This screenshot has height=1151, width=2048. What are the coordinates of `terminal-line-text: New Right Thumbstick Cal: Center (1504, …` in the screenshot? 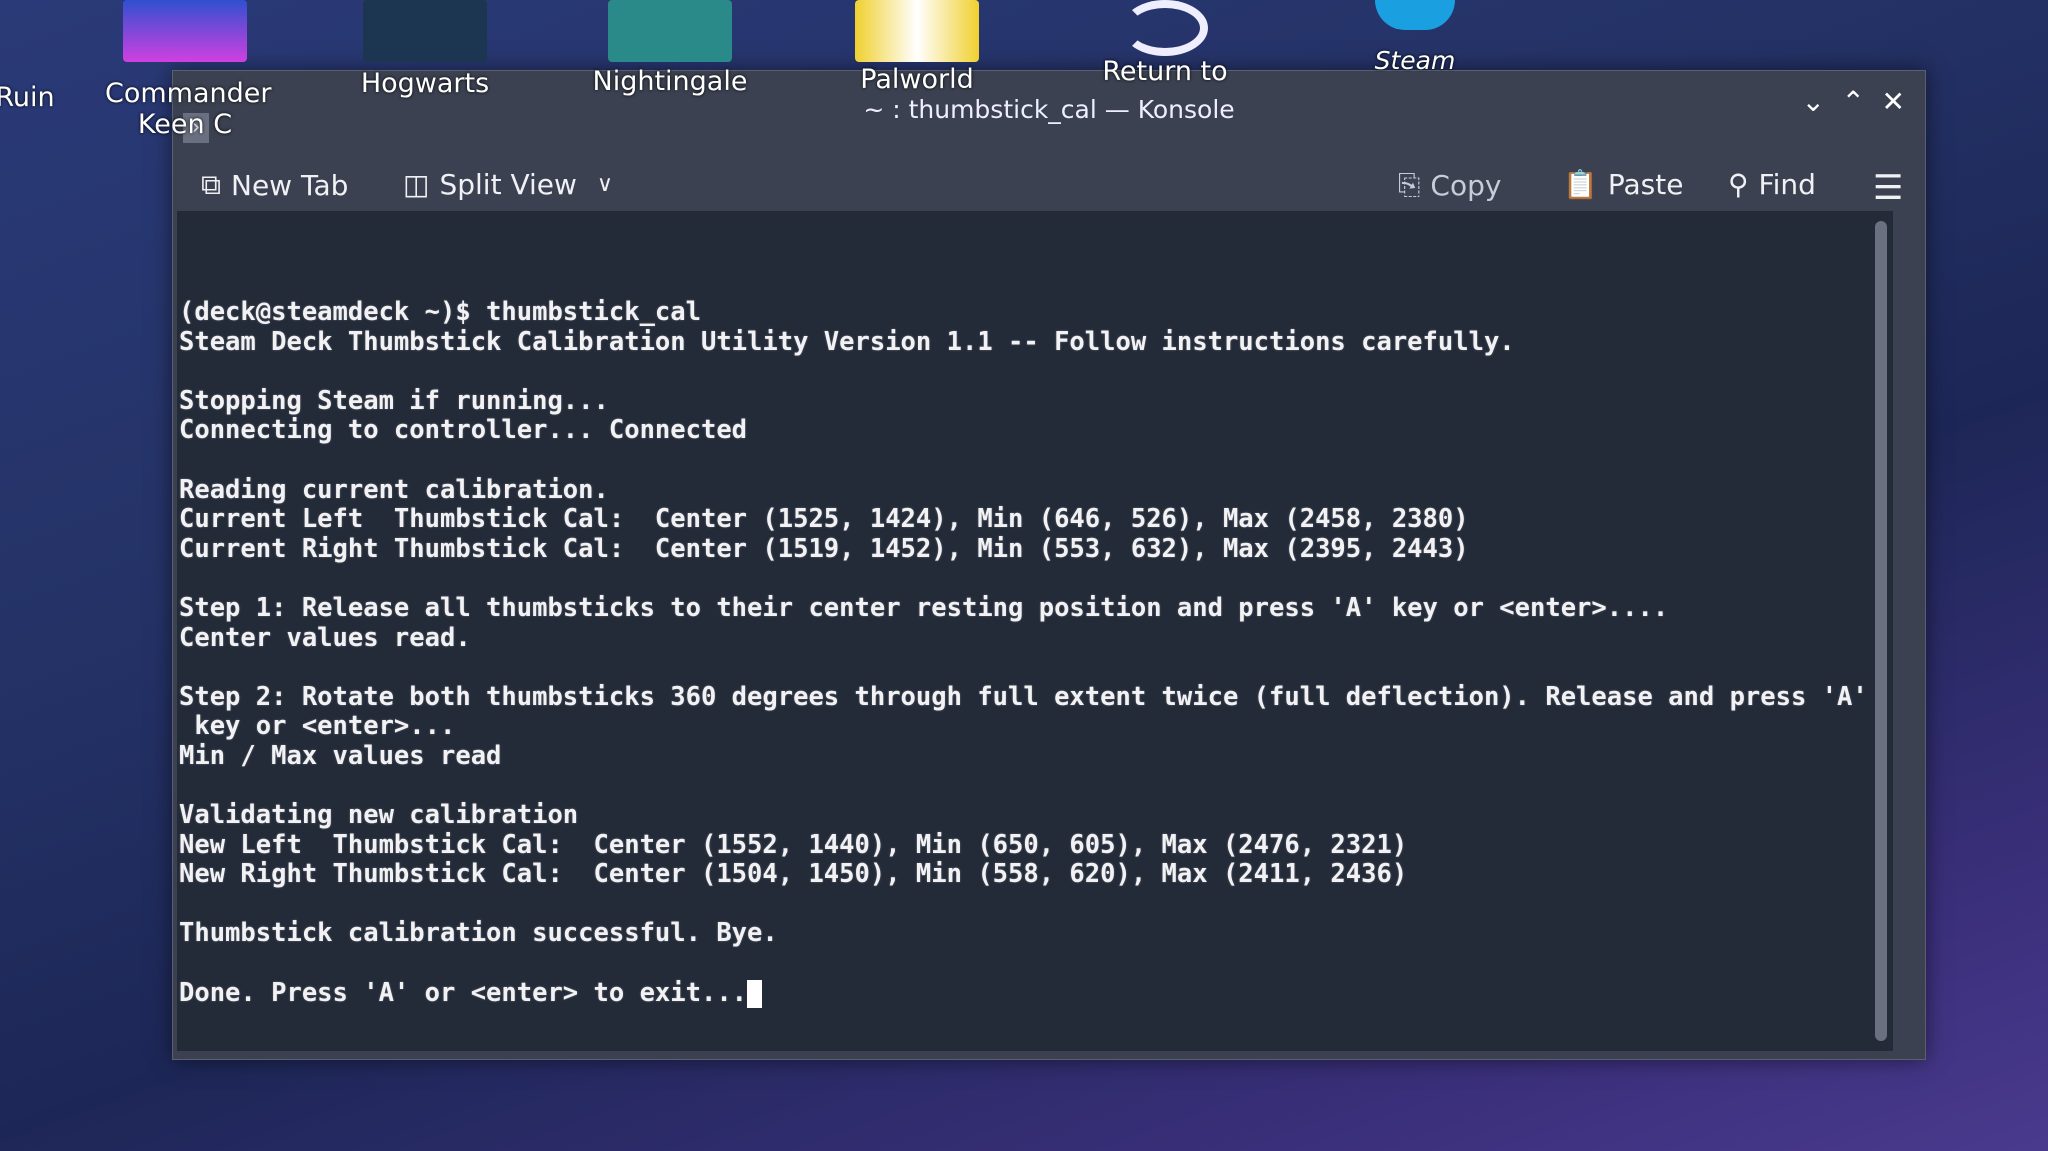 It's located at (793, 874).